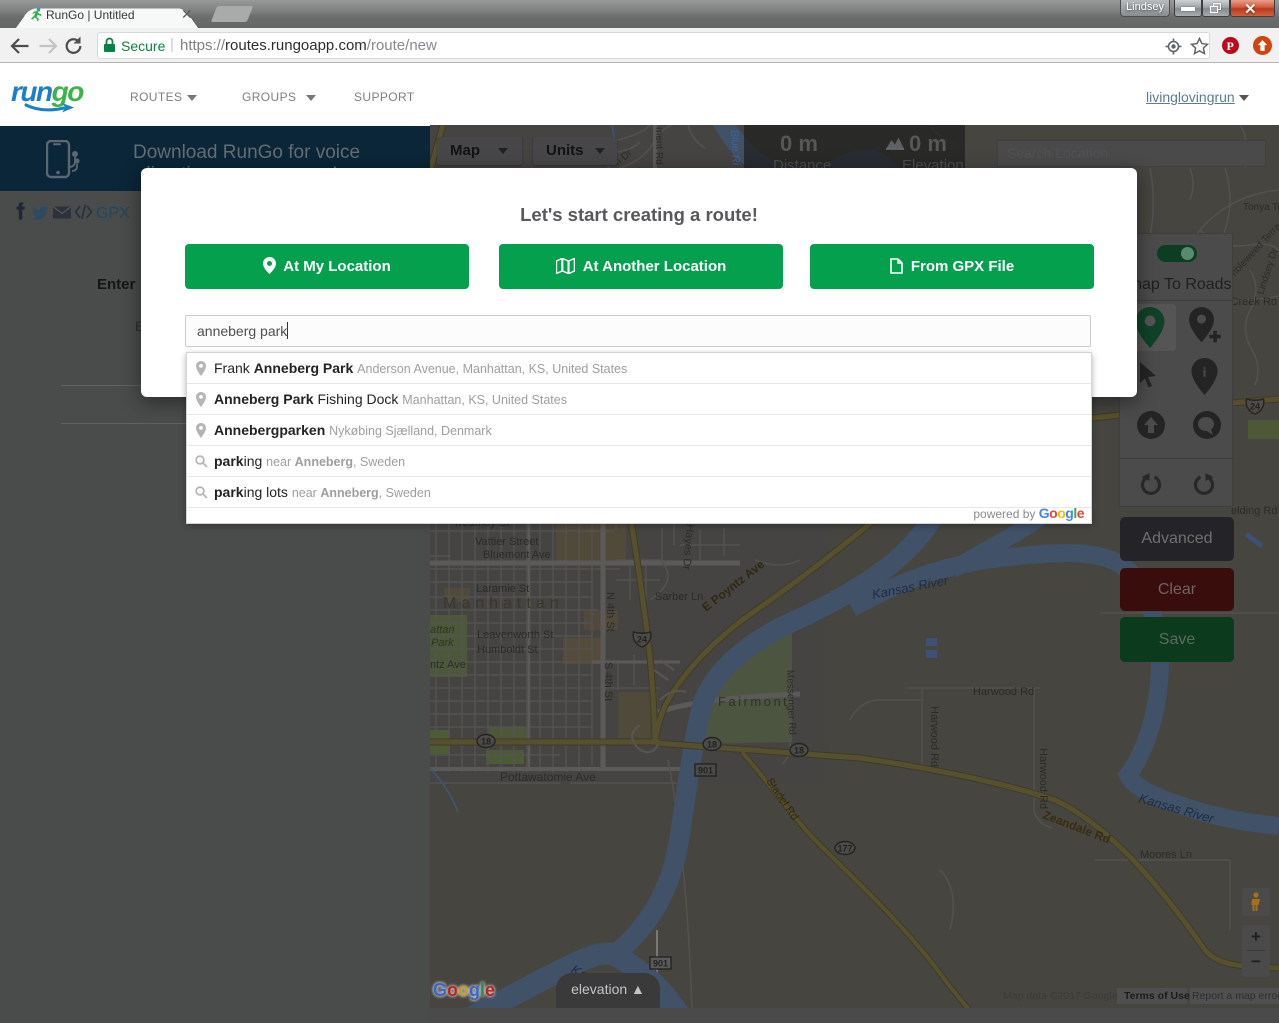  What do you see at coordinates (658, 146) in the screenshot?
I see `svg-text: ment Rd` at bounding box center [658, 146].